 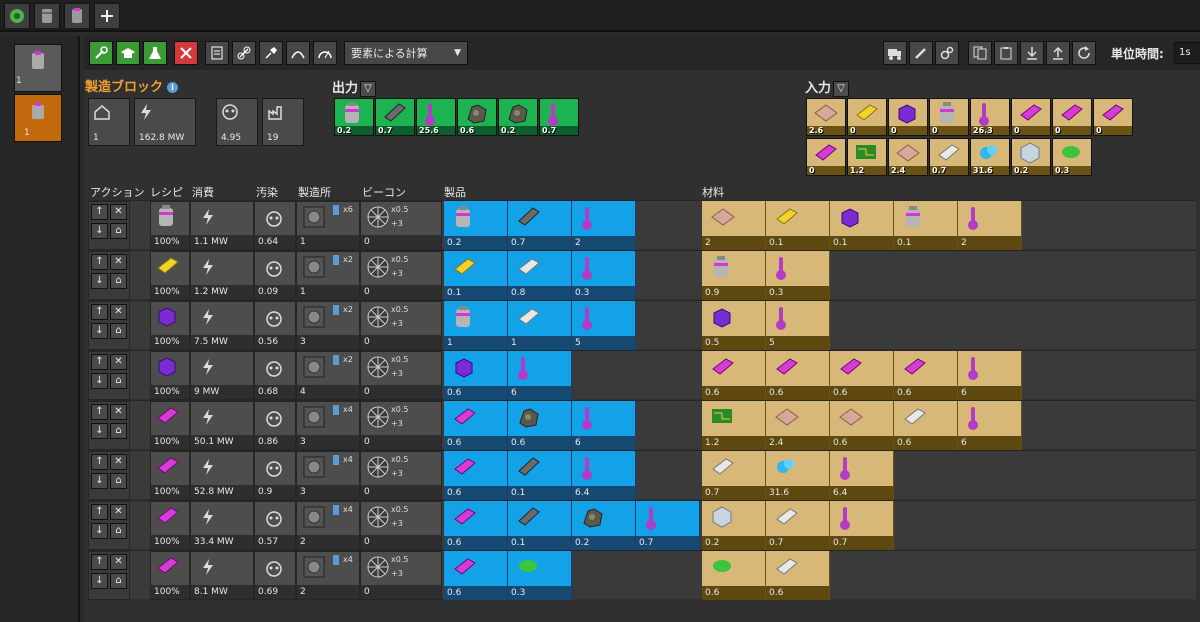 What do you see at coordinates (604, 325) in the screenshot?
I see `product-item: 5` at bounding box center [604, 325].